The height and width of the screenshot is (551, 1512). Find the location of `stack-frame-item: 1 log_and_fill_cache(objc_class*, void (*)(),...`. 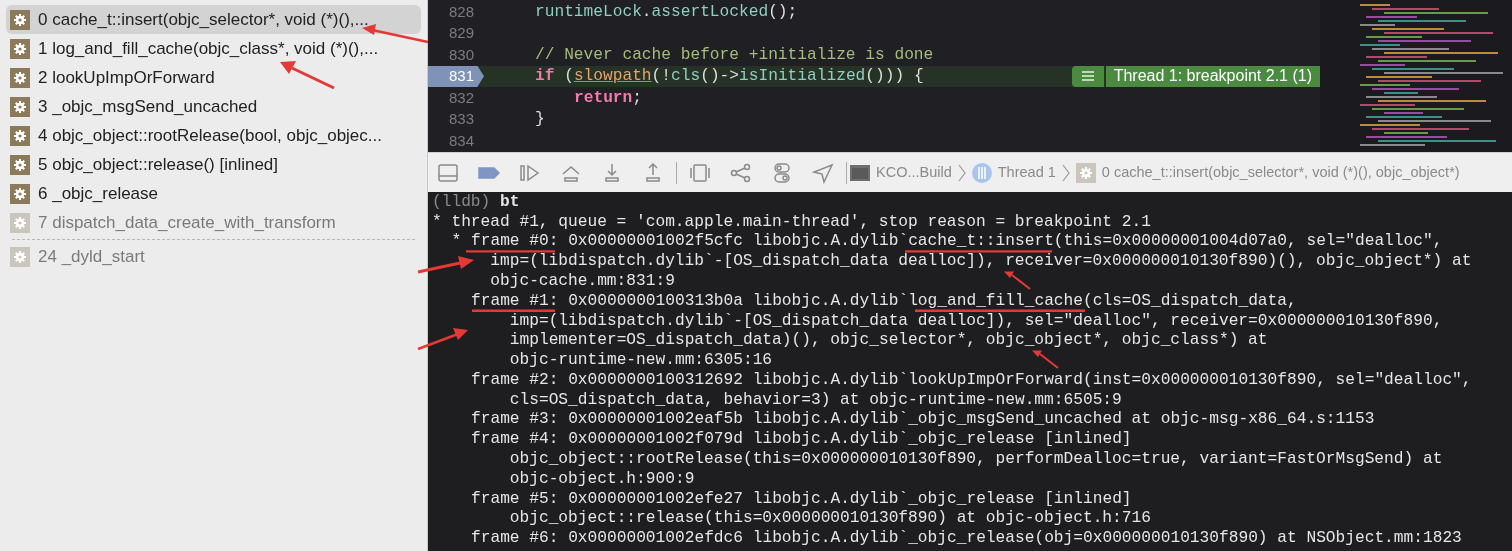

stack-frame-item: 1 log_and_fill_cache(objc_class*, void (*)(),... is located at coordinates (213, 48).